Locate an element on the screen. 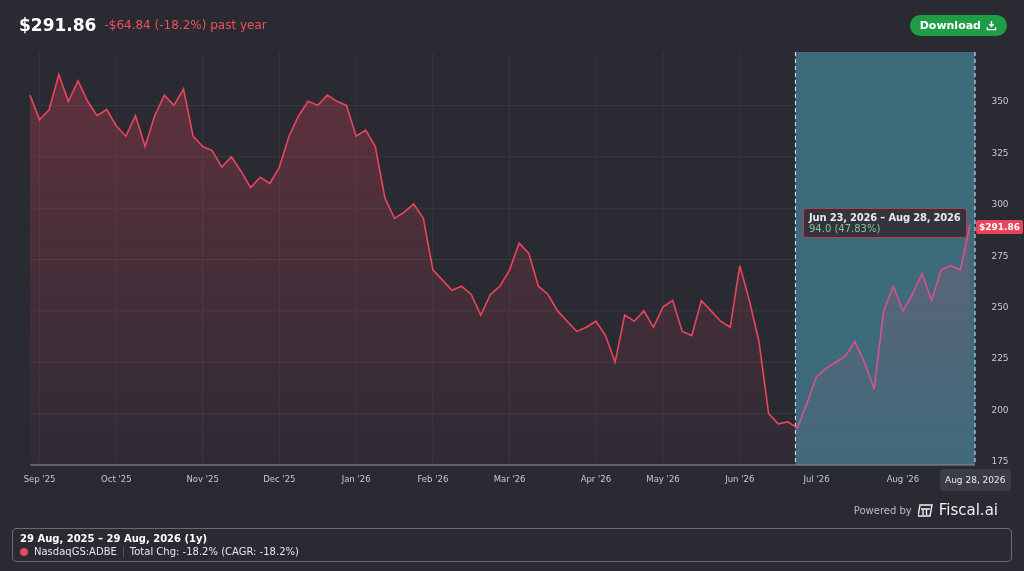  y-axis-label: 250 is located at coordinates (1000, 306).